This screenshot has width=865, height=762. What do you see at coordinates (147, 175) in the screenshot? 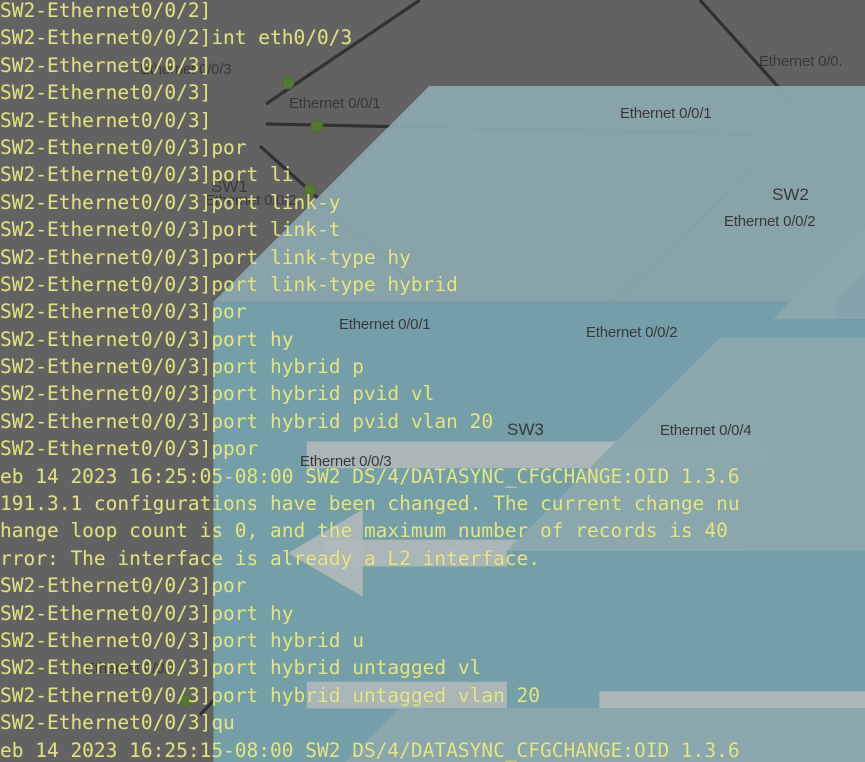
I see `cli-line: SW2-Ethernet0/0/3]port li` at bounding box center [147, 175].